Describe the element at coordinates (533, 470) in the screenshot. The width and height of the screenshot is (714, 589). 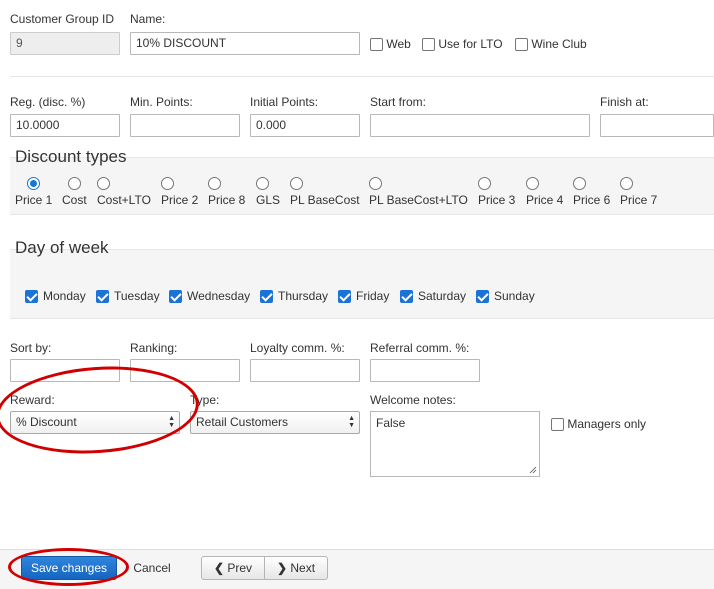
I see `resize-grip-icon` at that location.